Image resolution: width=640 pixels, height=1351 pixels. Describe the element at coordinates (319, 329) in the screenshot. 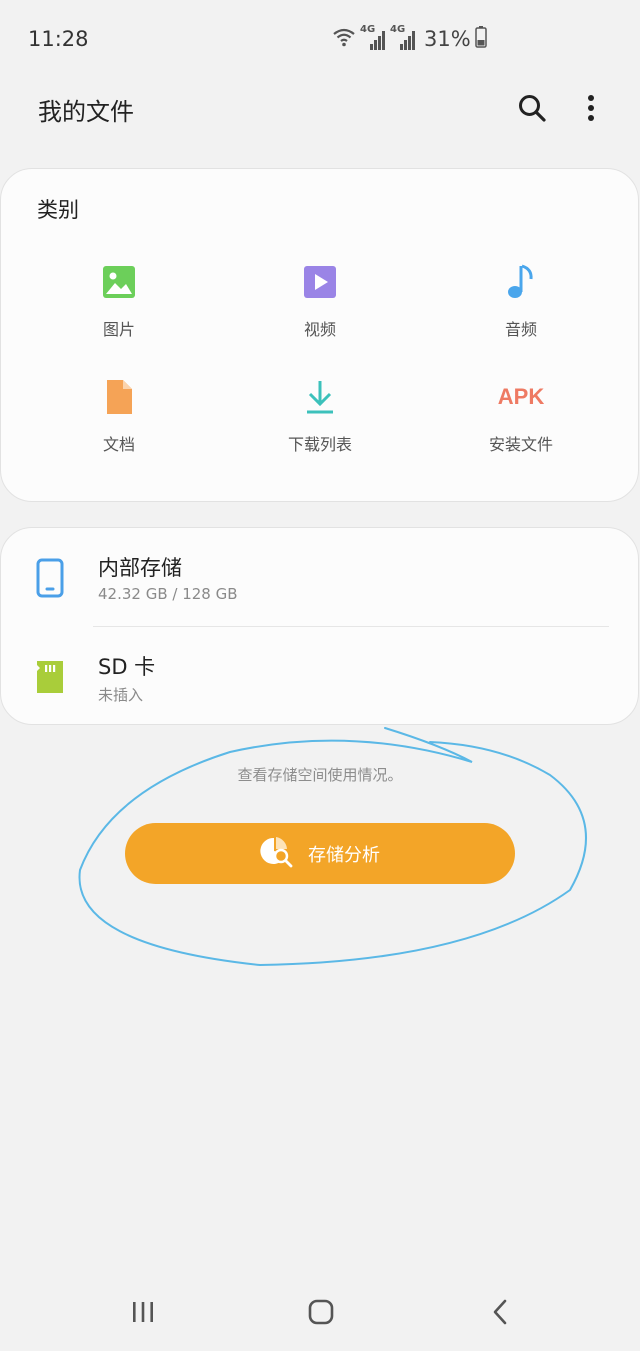

I see `category-label: 视频` at that location.